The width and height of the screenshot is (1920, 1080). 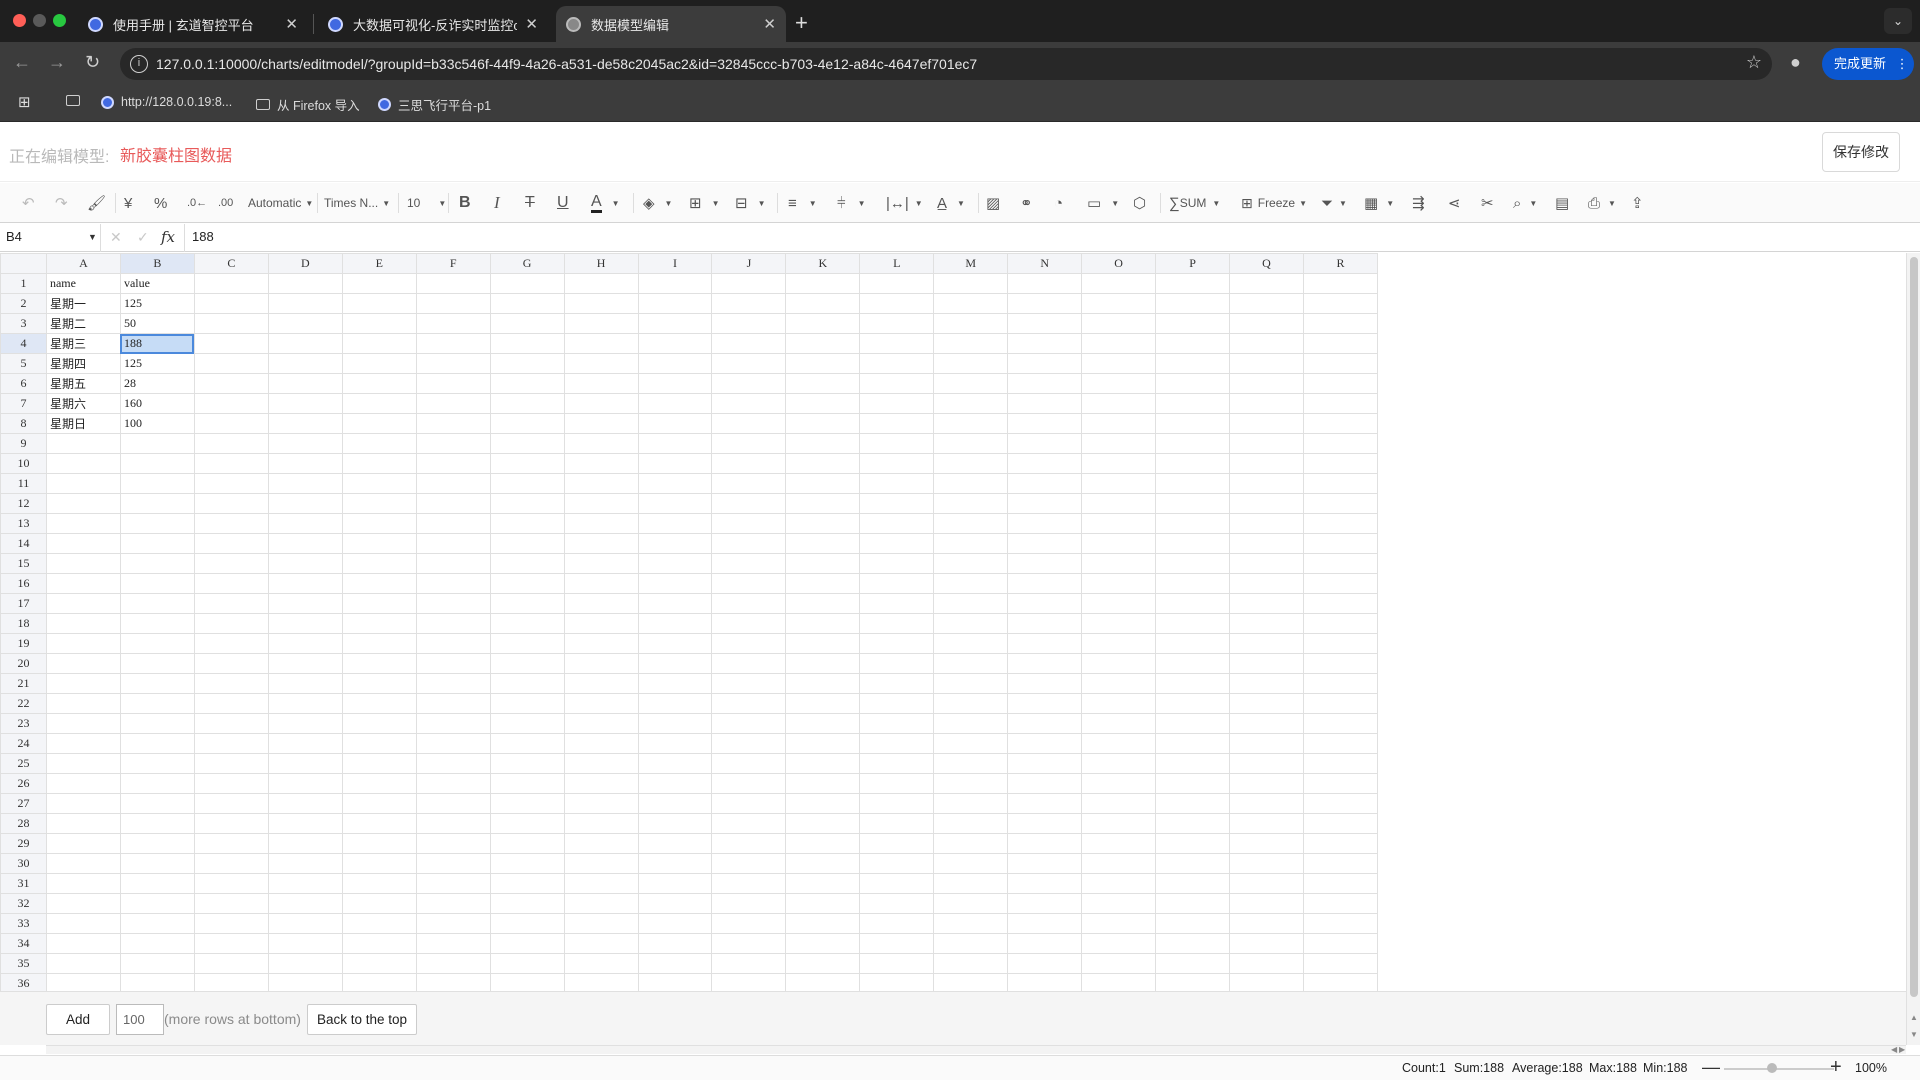 I want to click on row-header: 3, so click(x=23, y=323).